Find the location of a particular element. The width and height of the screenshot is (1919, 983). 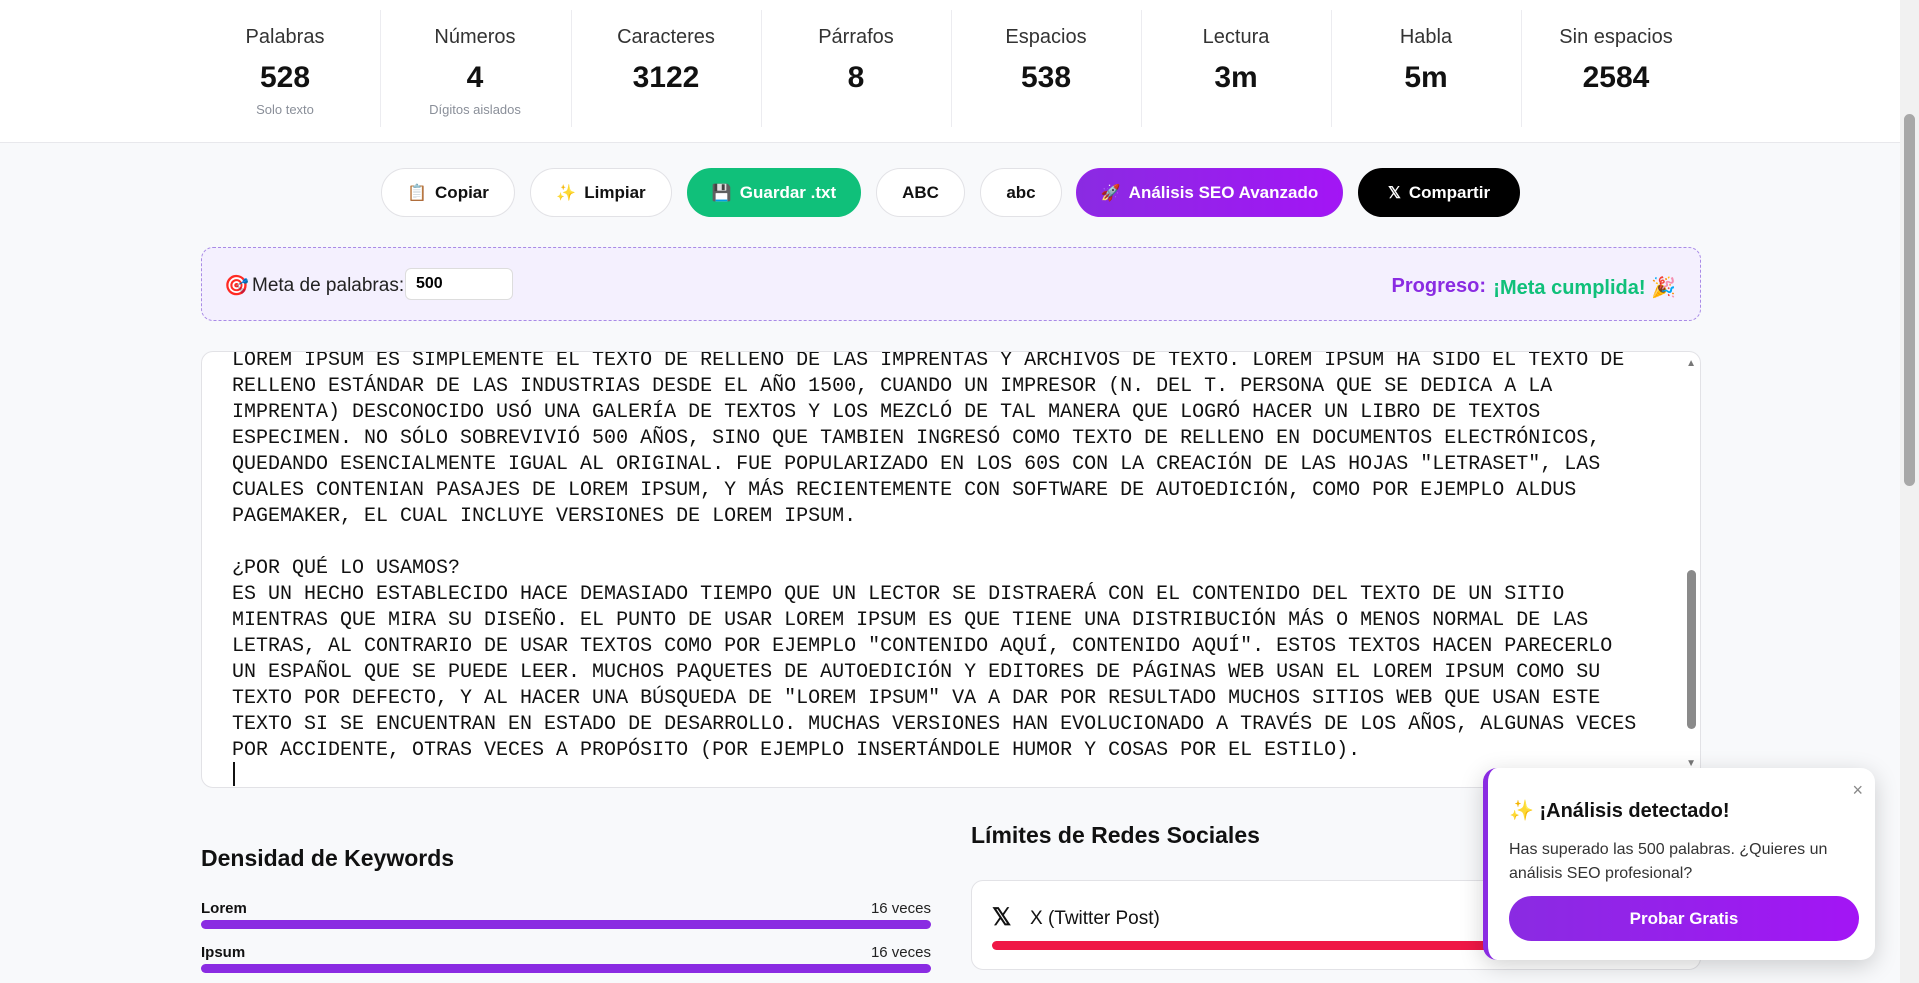

popup-title: ✨ ¡Análisis detectado! is located at coordinates (1619, 811).